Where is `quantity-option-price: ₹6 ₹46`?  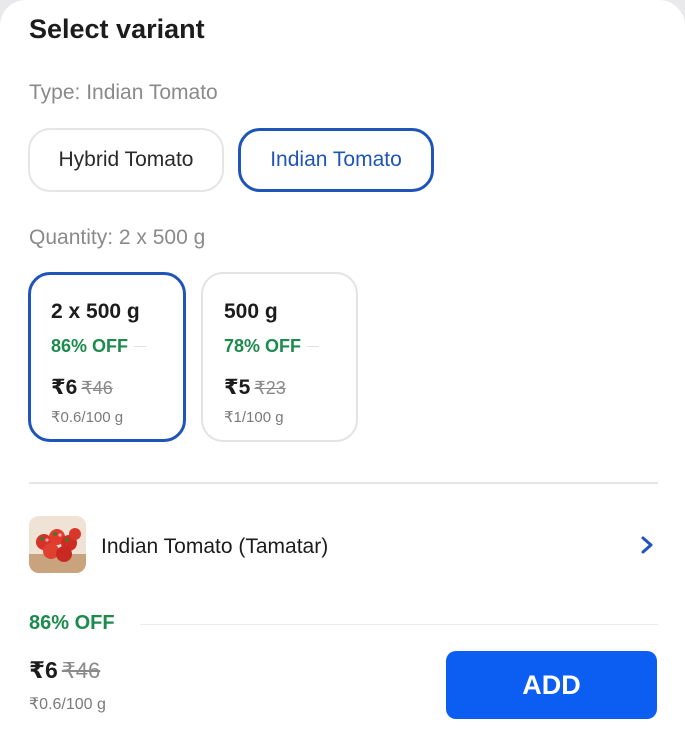 quantity-option-price: ₹6 ₹46 is located at coordinates (82, 387).